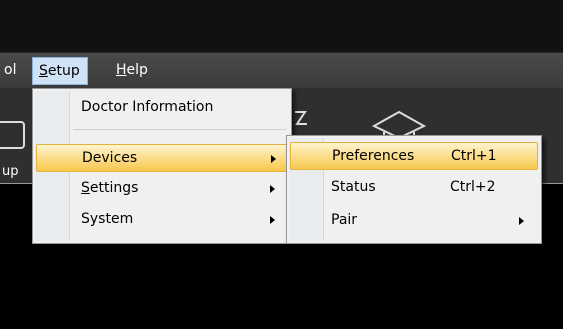  Describe the element at coordinates (281, 70) in the screenshot. I see `menu-bar: ol Setup Help` at that location.